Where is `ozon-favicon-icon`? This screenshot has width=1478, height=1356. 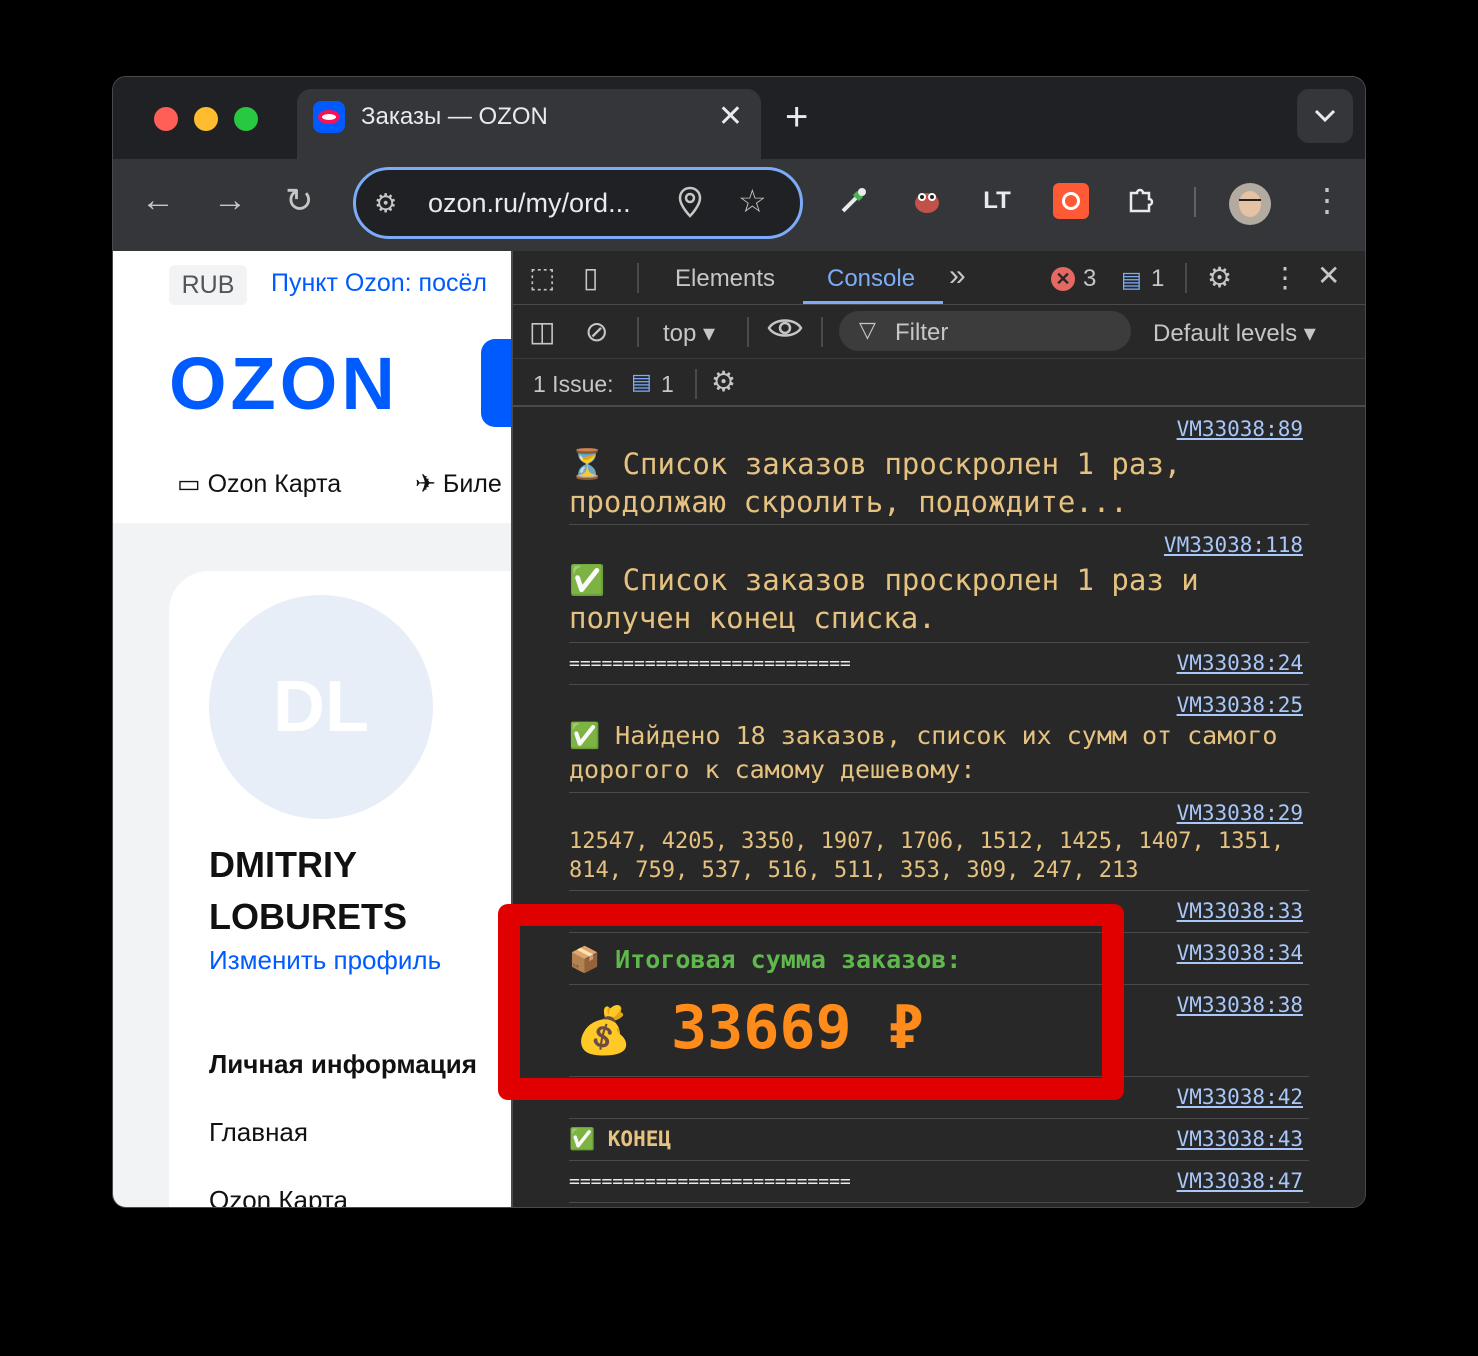
ozon-favicon-icon is located at coordinates (329, 117).